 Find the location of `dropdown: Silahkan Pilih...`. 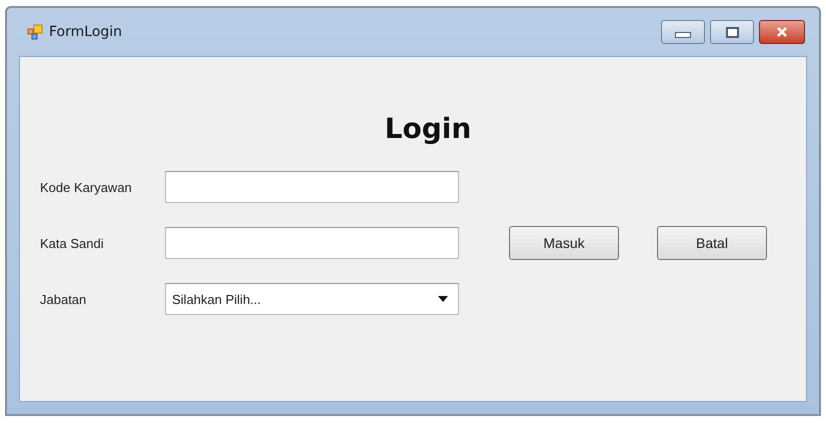

dropdown: Silahkan Pilih... is located at coordinates (312, 299).